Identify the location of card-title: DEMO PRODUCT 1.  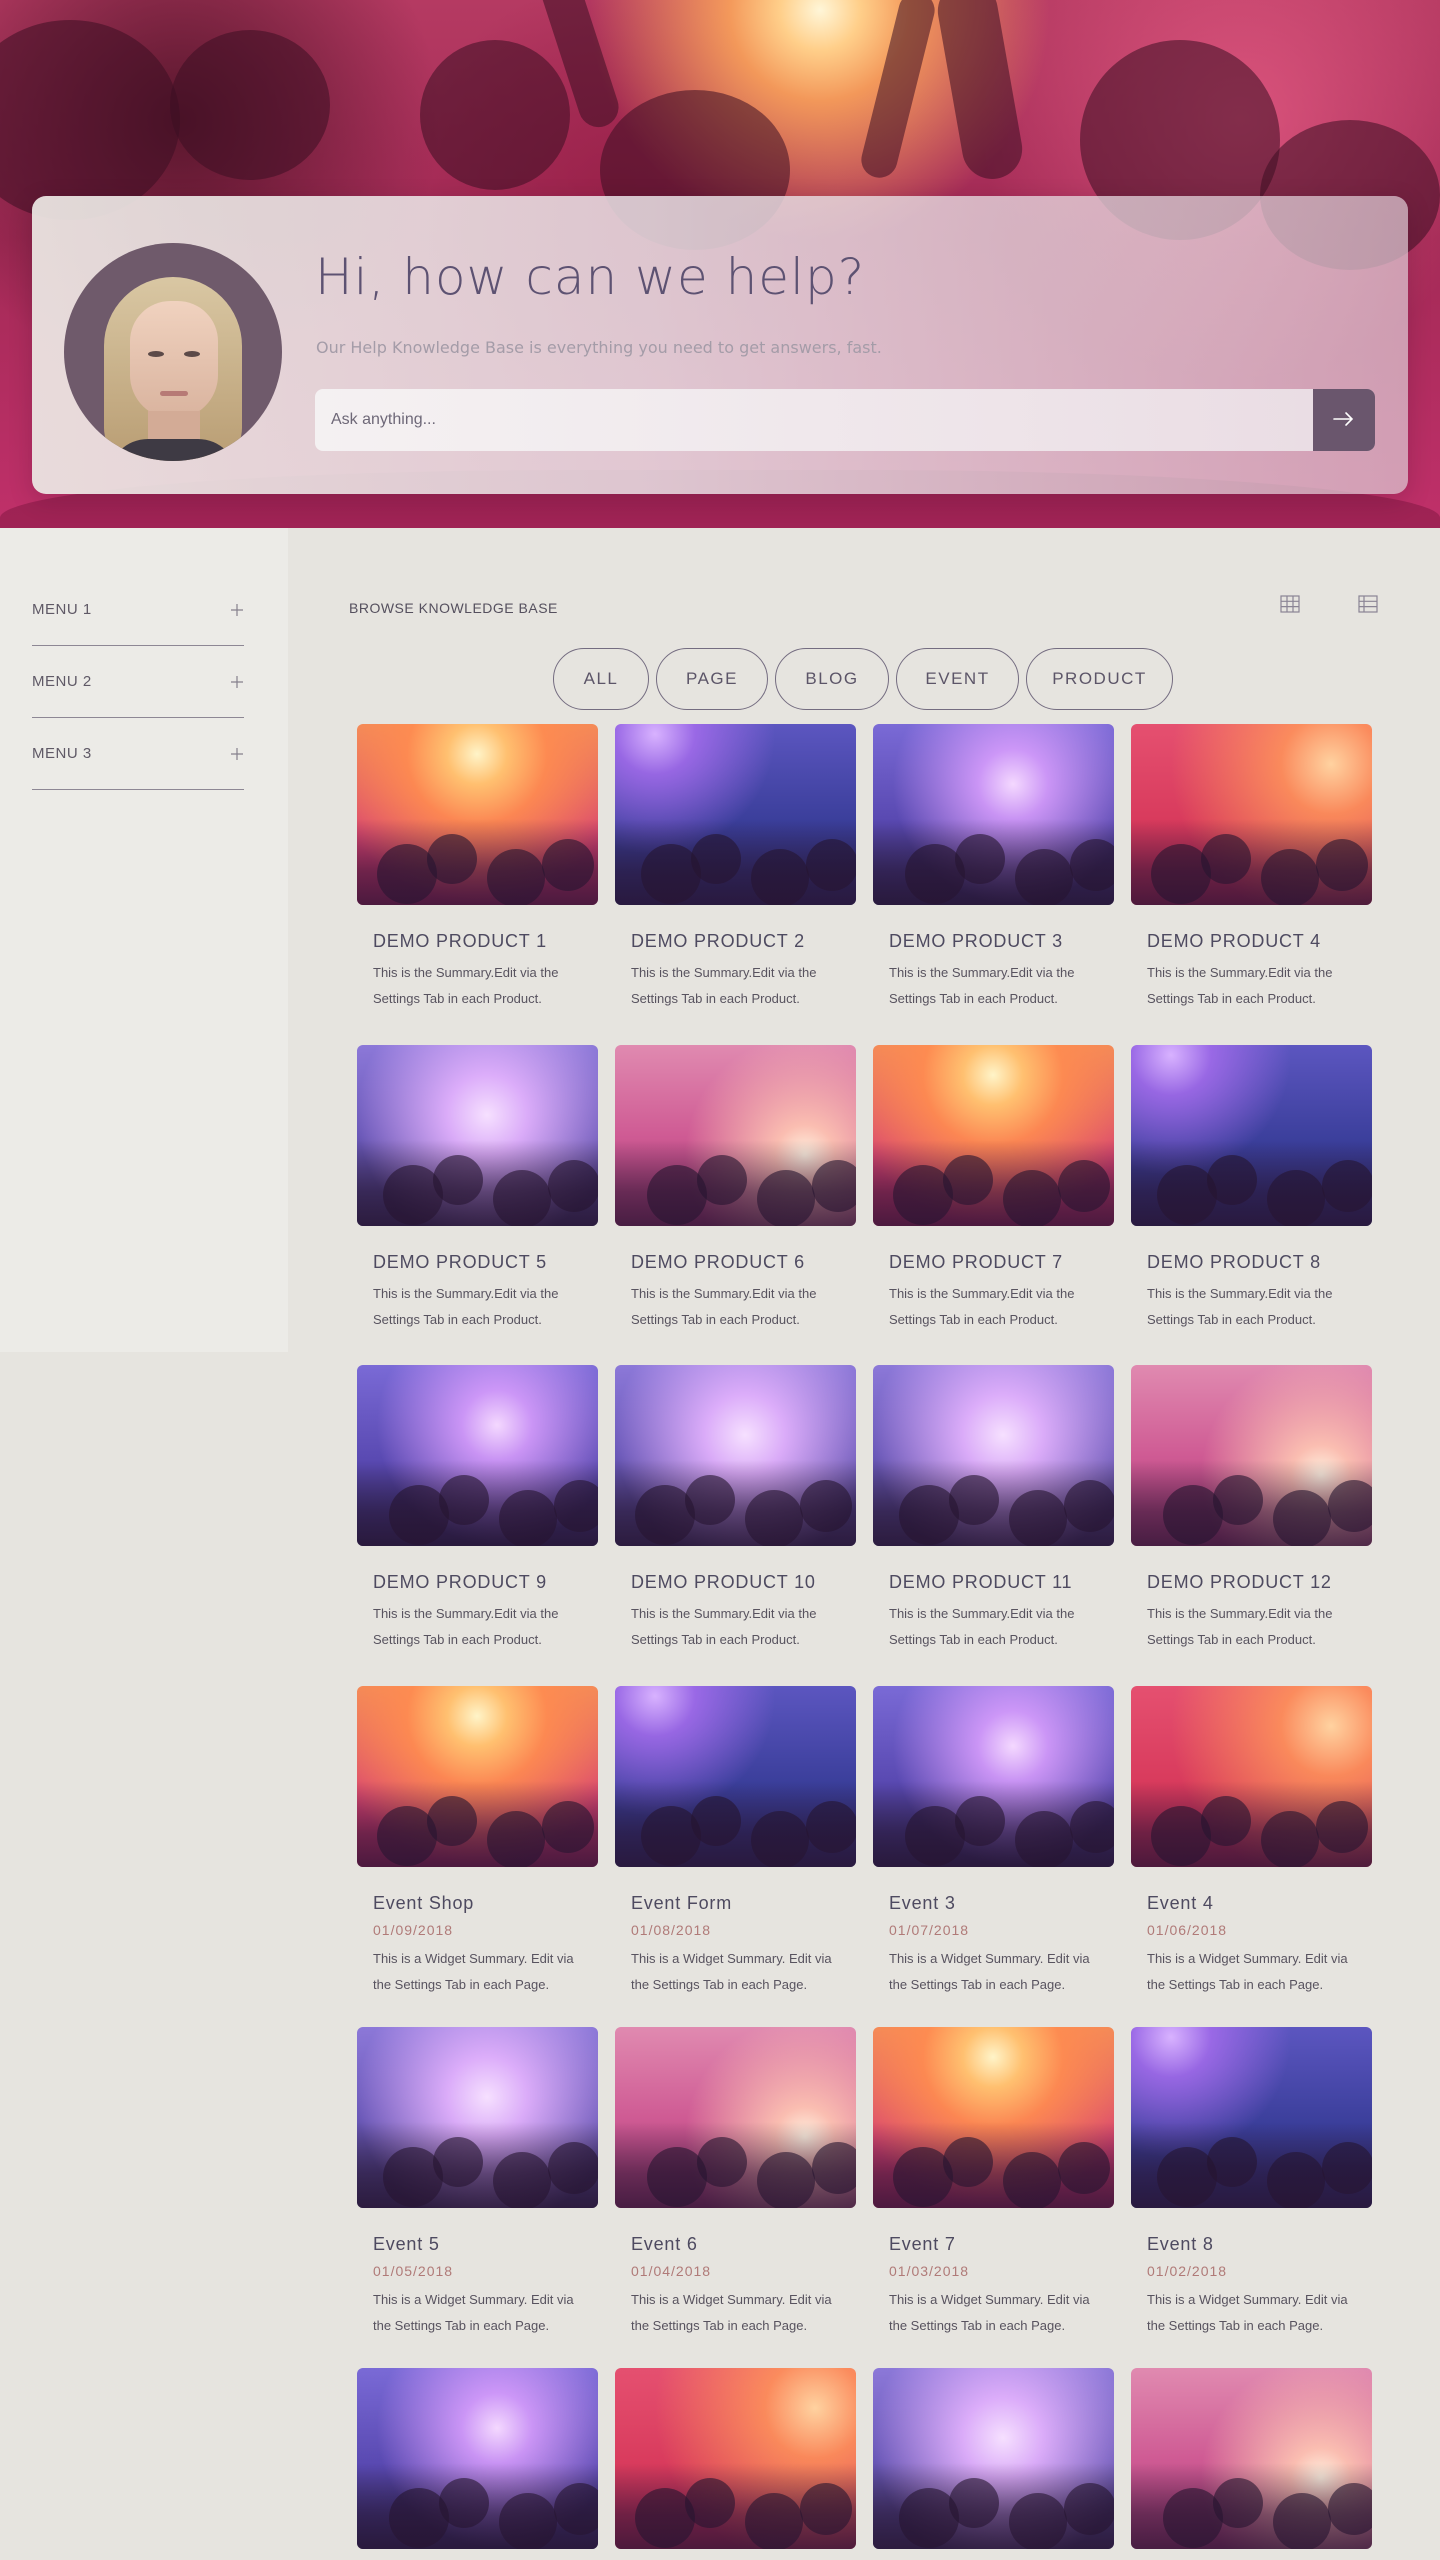
(485, 941).